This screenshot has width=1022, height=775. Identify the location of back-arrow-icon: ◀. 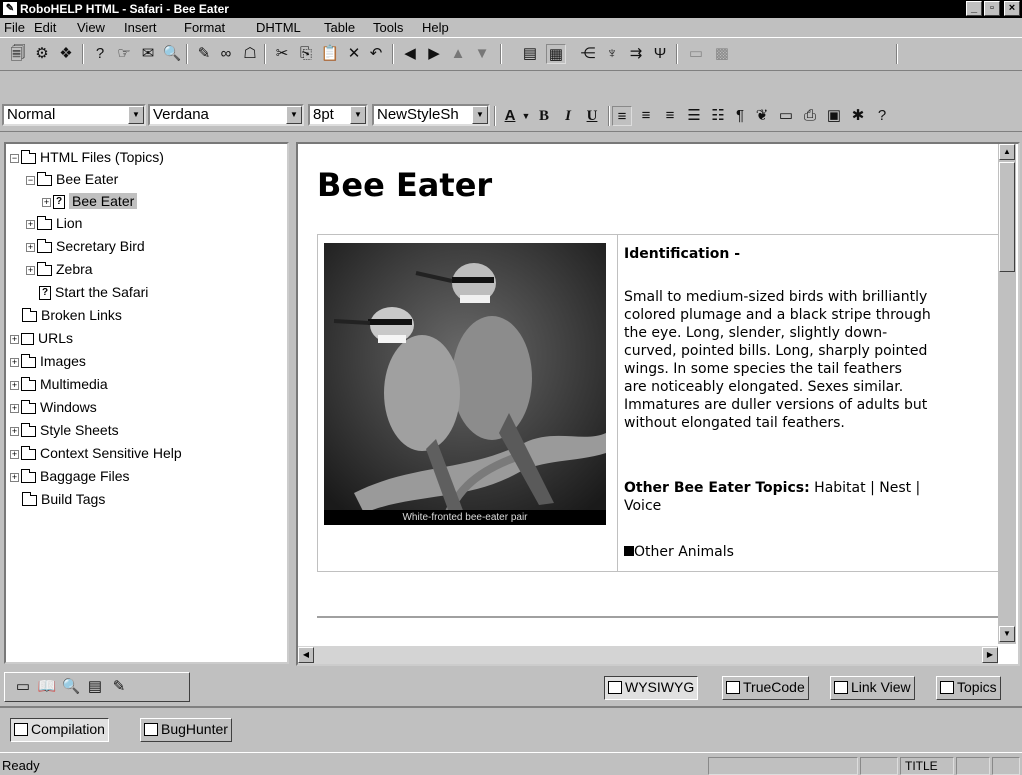
(410, 54).